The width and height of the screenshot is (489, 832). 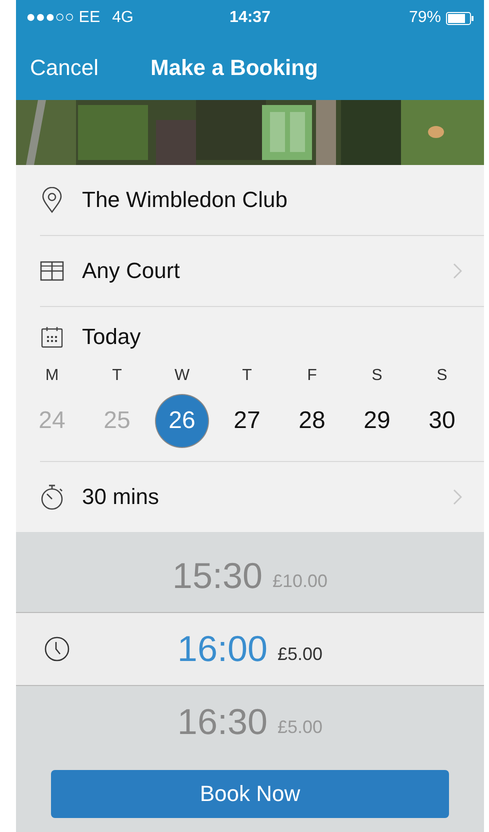 I want to click on grid-icon, so click(x=52, y=271).